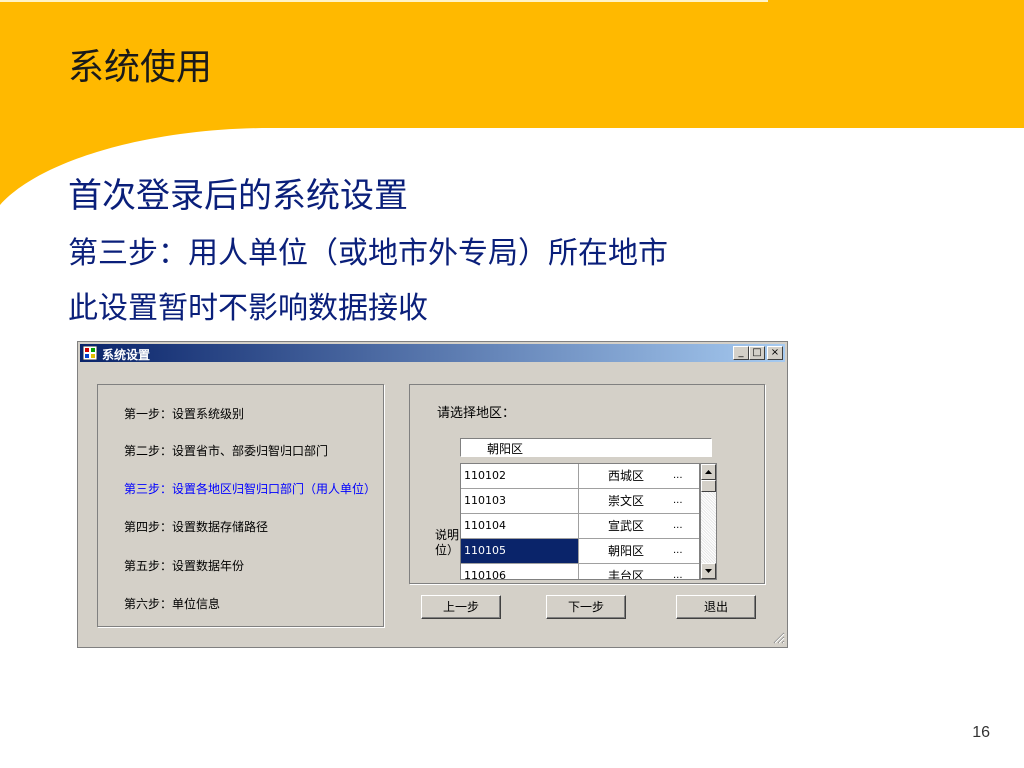  Describe the element at coordinates (368, 253) in the screenshot. I see `step-description: 第三步：用人单位（或地市外专局）所在地市` at that location.